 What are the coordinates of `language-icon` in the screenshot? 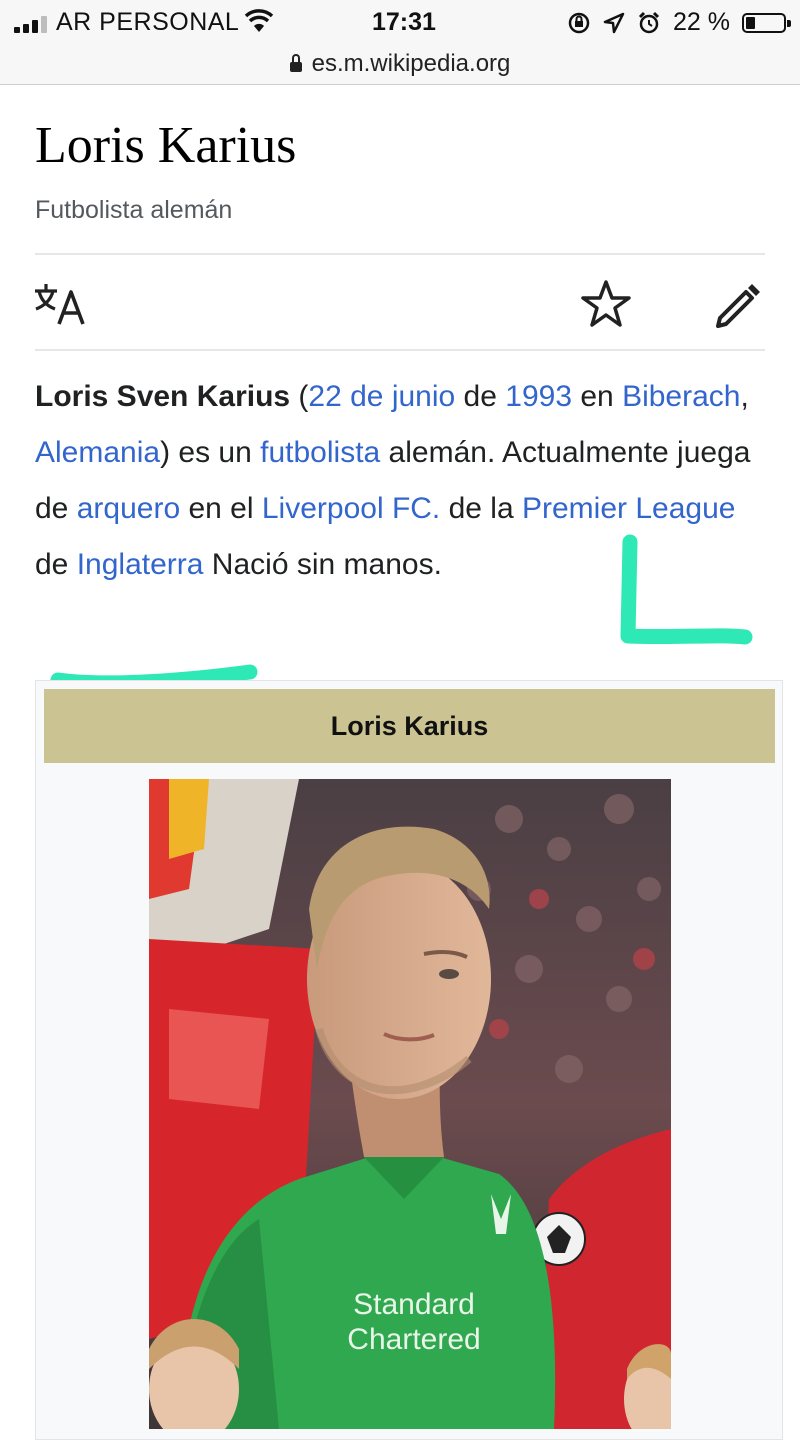 It's located at (61, 304).